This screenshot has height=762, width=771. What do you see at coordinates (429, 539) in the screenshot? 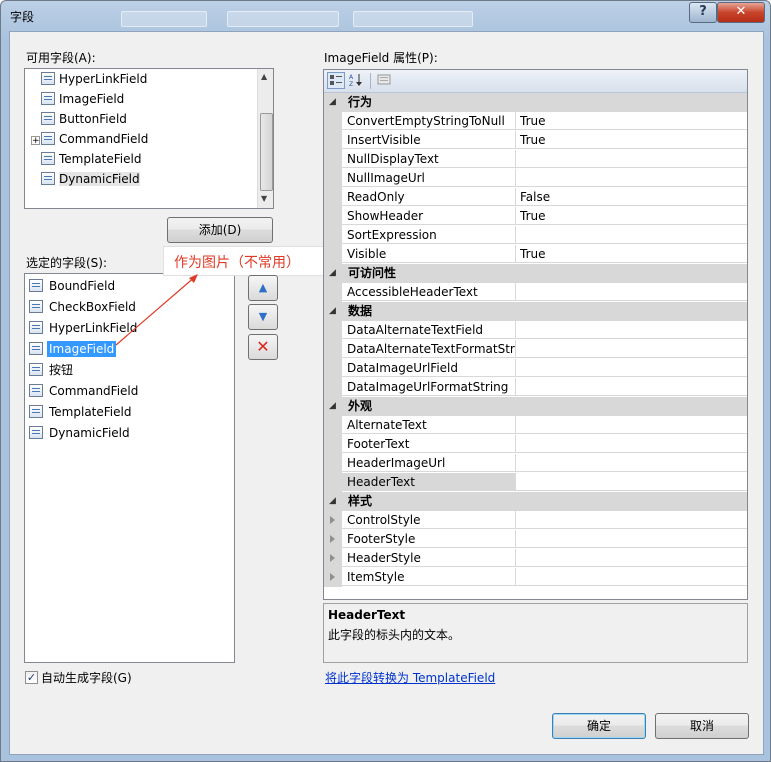
I see `property-name: FooterStyle` at bounding box center [429, 539].